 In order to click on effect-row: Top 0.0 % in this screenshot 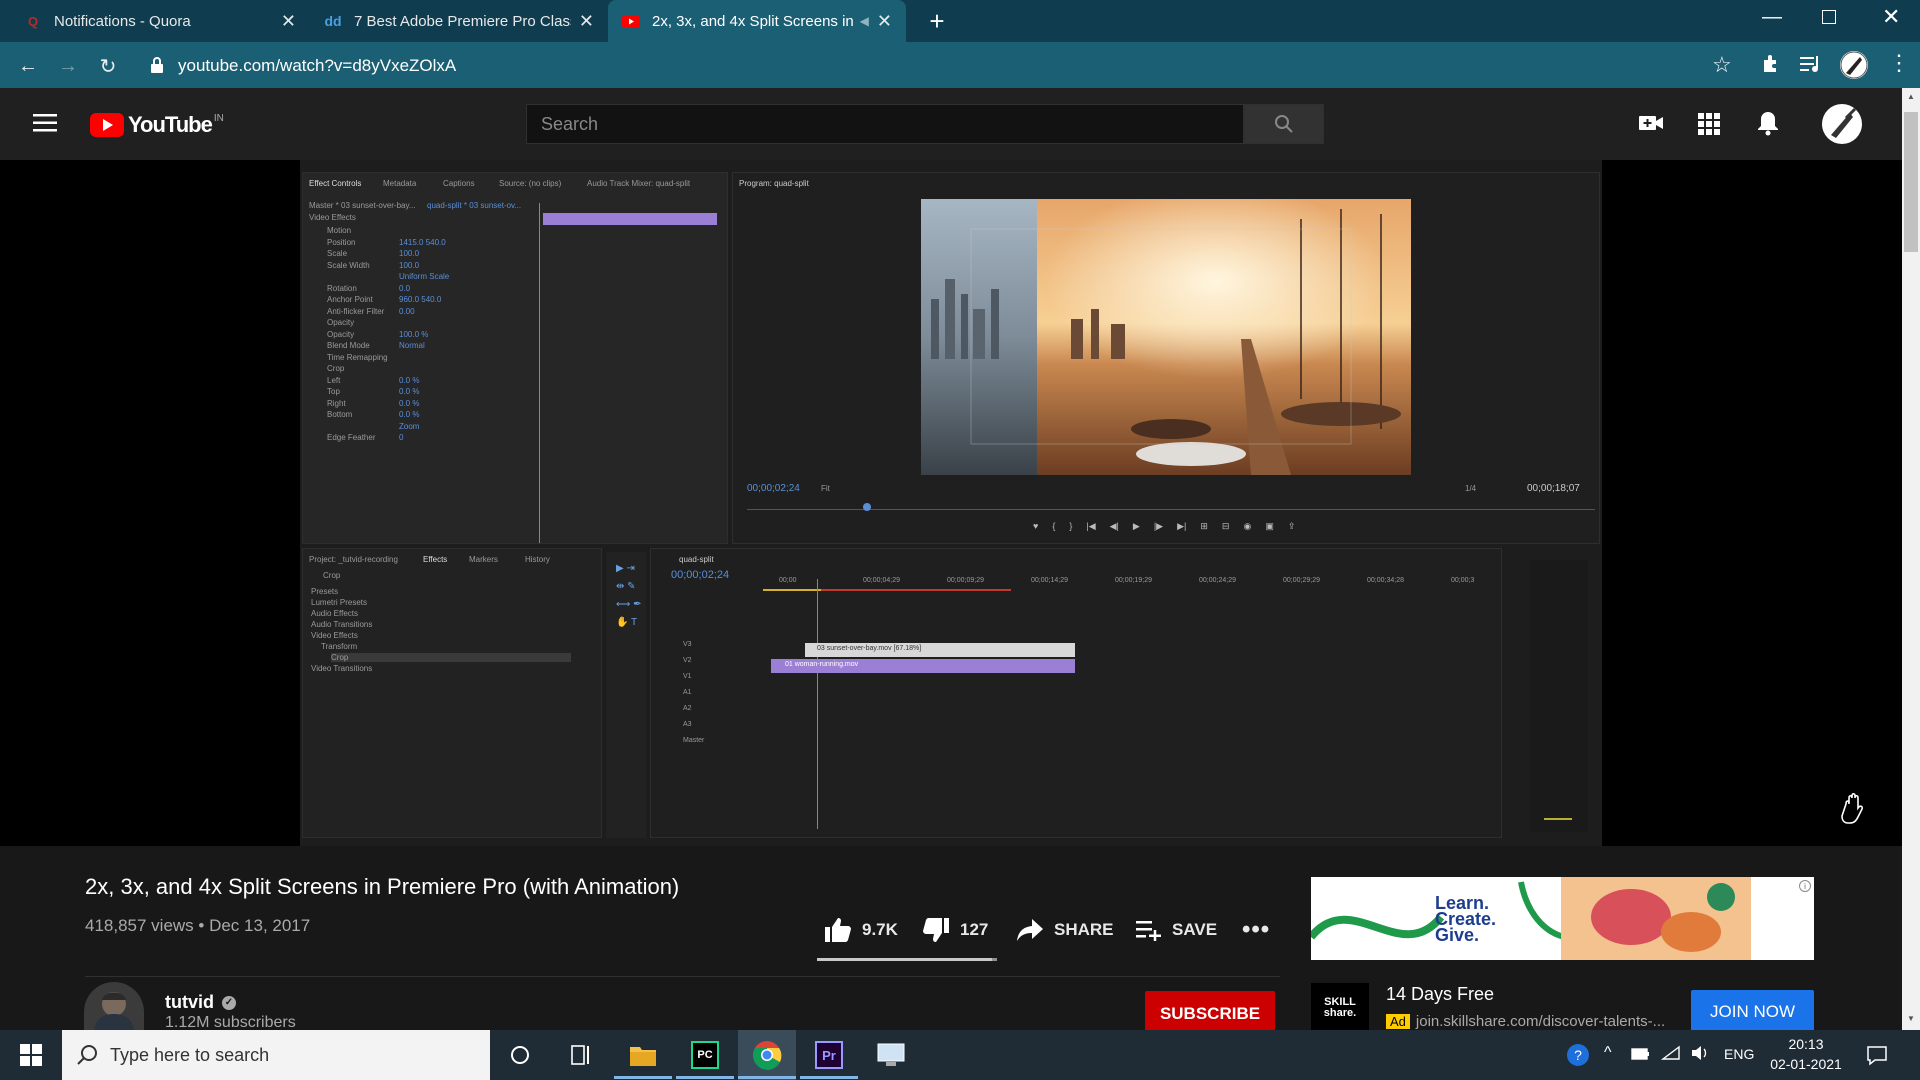, I will do `click(421, 391)`.